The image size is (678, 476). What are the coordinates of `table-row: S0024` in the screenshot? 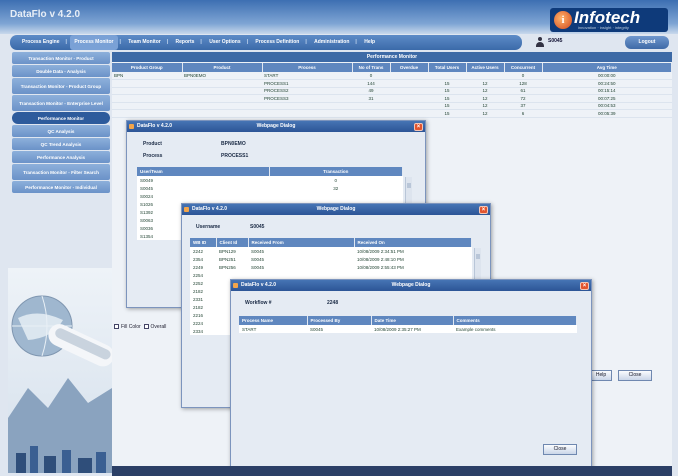 It's located at (270, 196).